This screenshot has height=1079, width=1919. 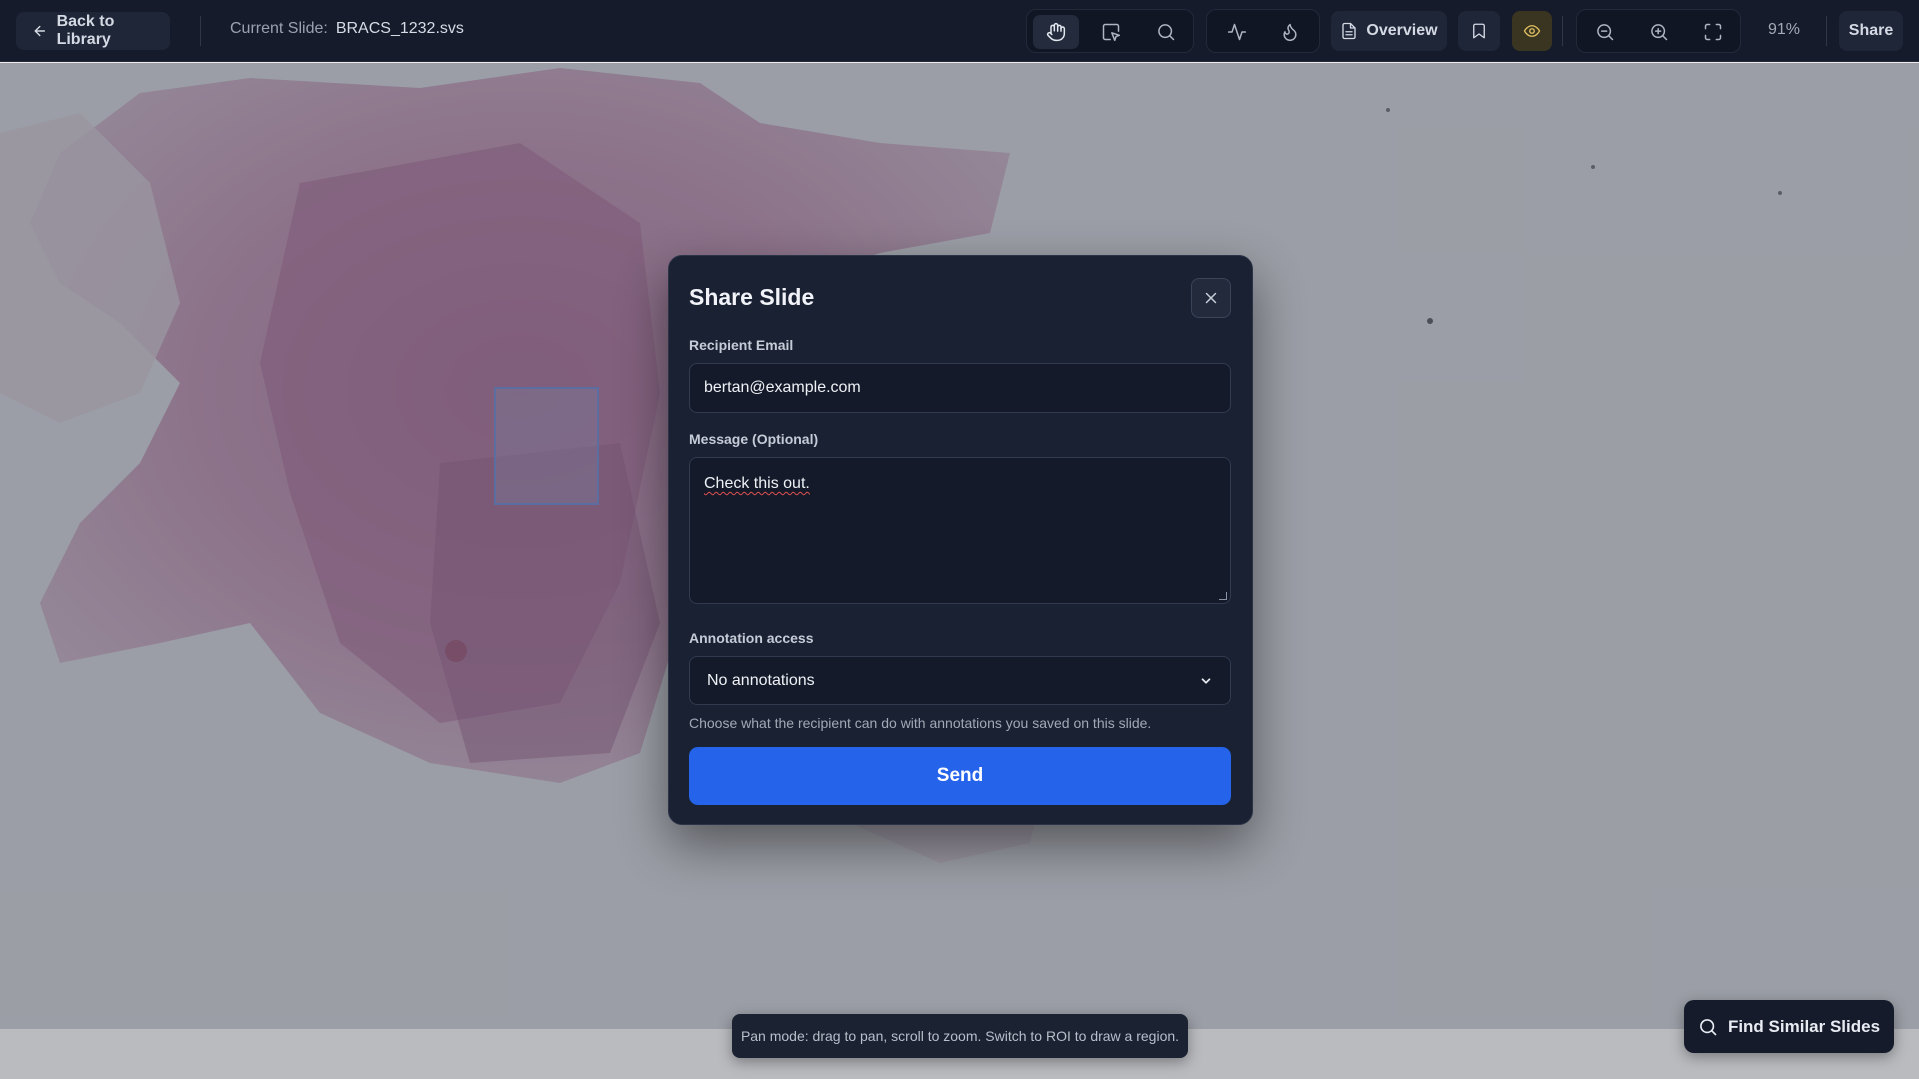 What do you see at coordinates (1223, 596) in the screenshot?
I see `resize-handle` at bounding box center [1223, 596].